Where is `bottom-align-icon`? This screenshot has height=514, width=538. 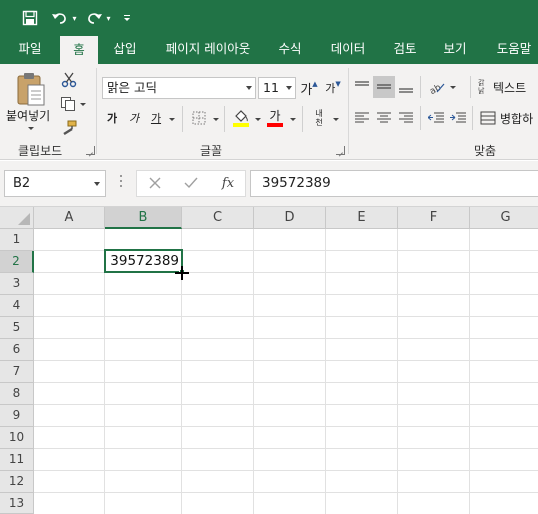
bottom-align-icon is located at coordinates (406, 87).